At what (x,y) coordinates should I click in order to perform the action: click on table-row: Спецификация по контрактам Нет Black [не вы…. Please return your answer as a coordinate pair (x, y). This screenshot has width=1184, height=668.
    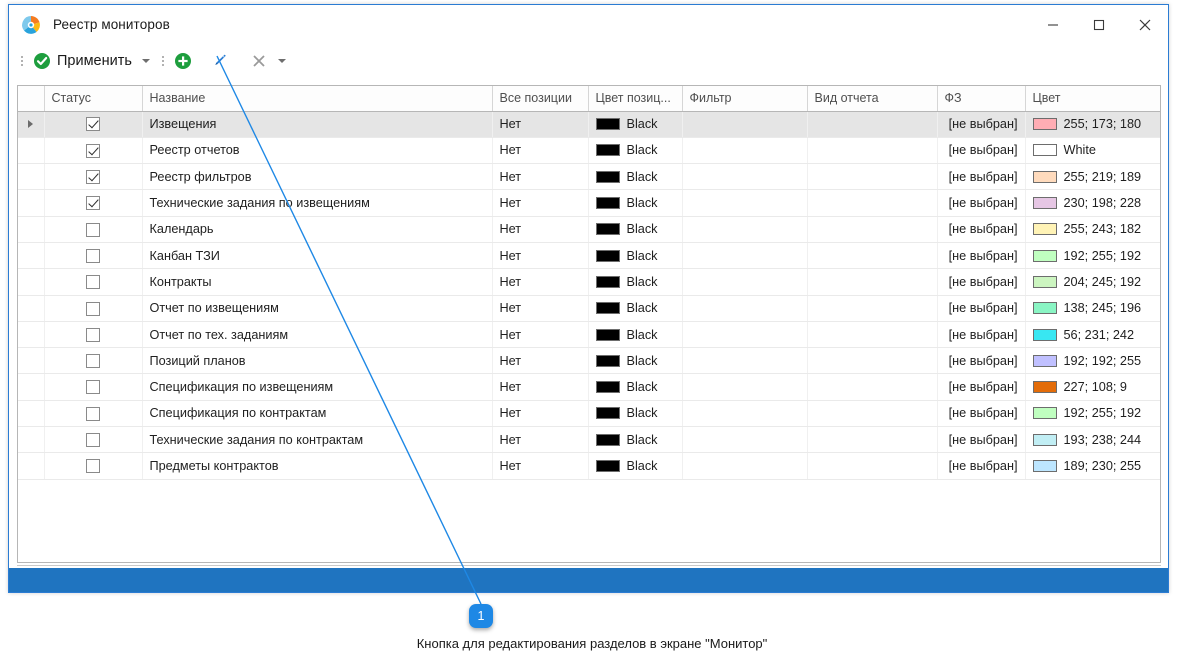
    Looking at the image, I should click on (589, 414).